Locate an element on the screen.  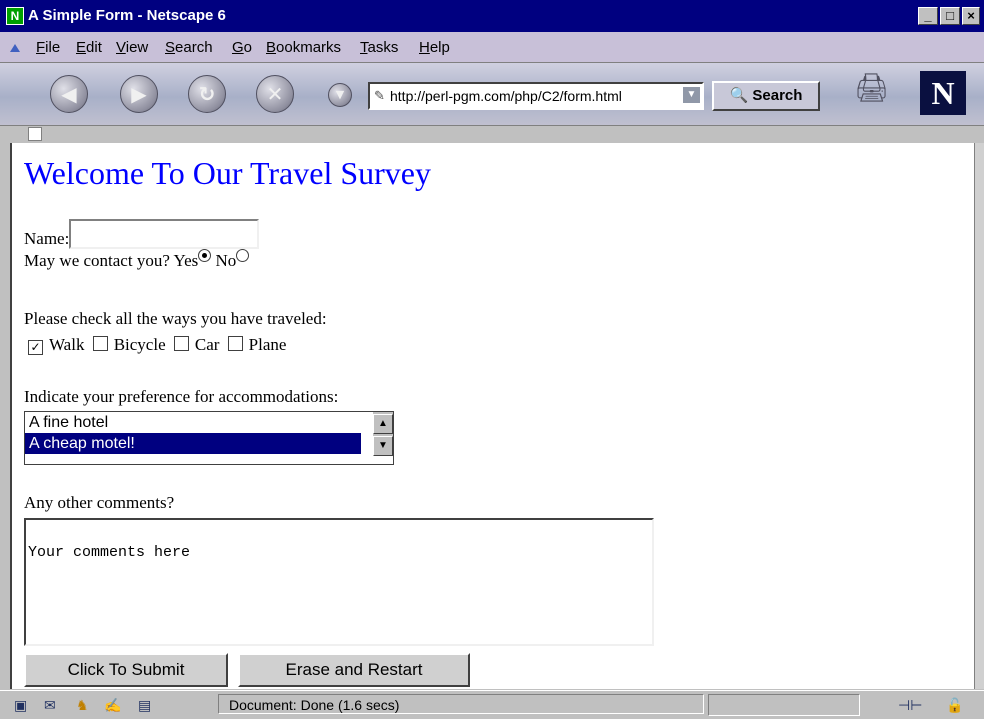
forward-button: ▶ is located at coordinates (139, 94).